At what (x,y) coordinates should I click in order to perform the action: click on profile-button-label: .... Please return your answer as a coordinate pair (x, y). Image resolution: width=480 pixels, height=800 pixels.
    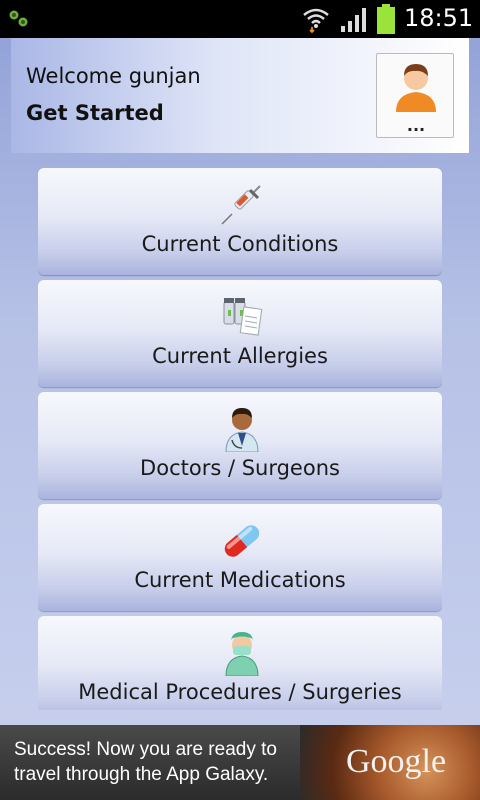
    Looking at the image, I should click on (416, 125).